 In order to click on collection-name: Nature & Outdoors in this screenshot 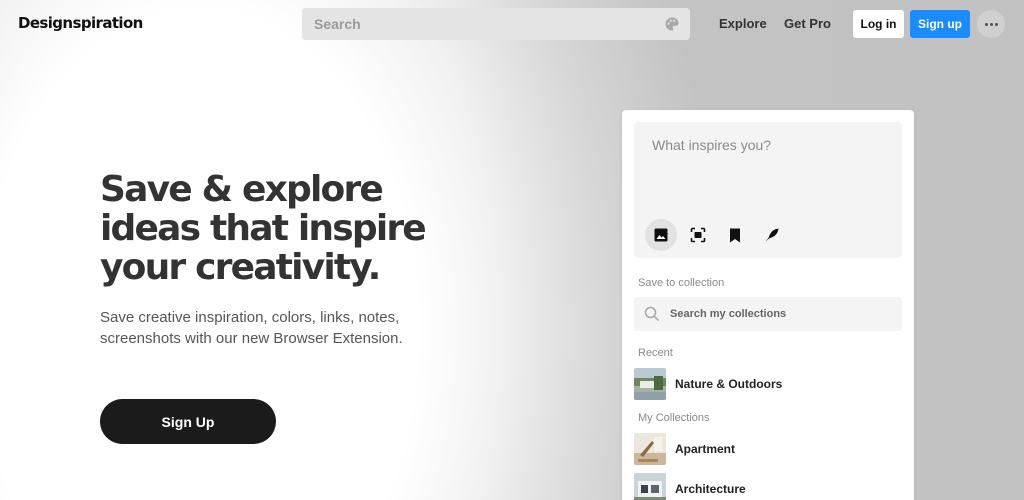, I will do `click(729, 384)`.